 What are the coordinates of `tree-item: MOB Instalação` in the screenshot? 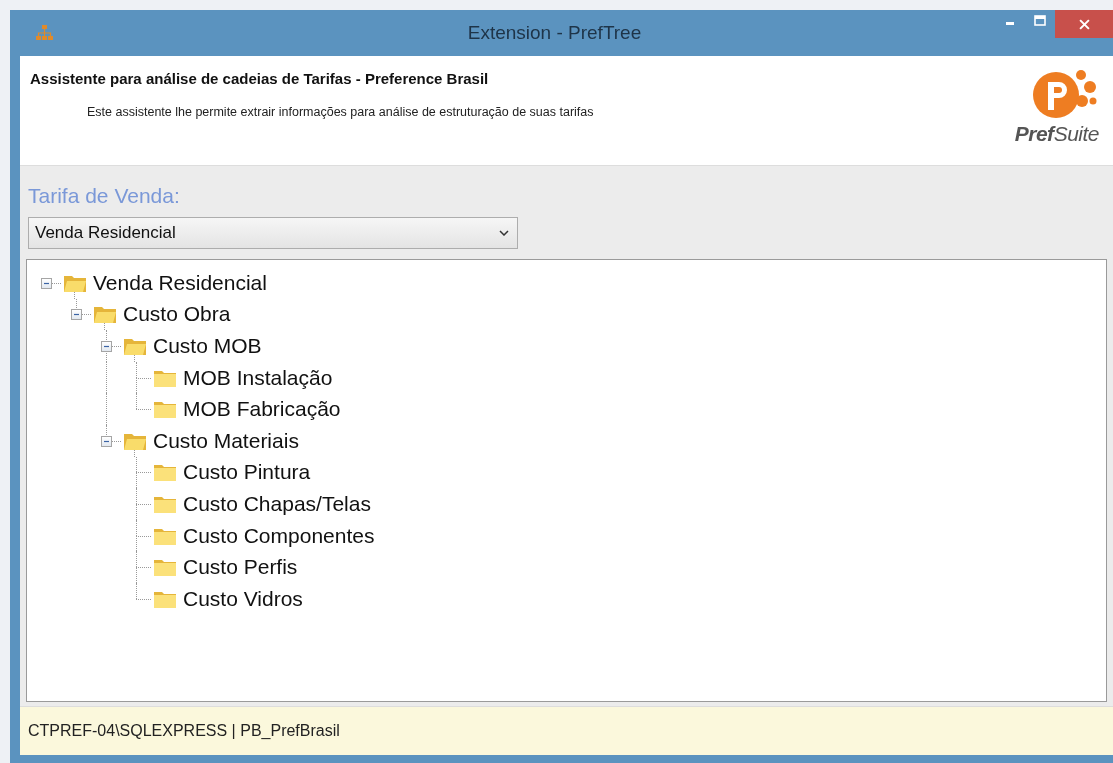 It's located at (258, 377).